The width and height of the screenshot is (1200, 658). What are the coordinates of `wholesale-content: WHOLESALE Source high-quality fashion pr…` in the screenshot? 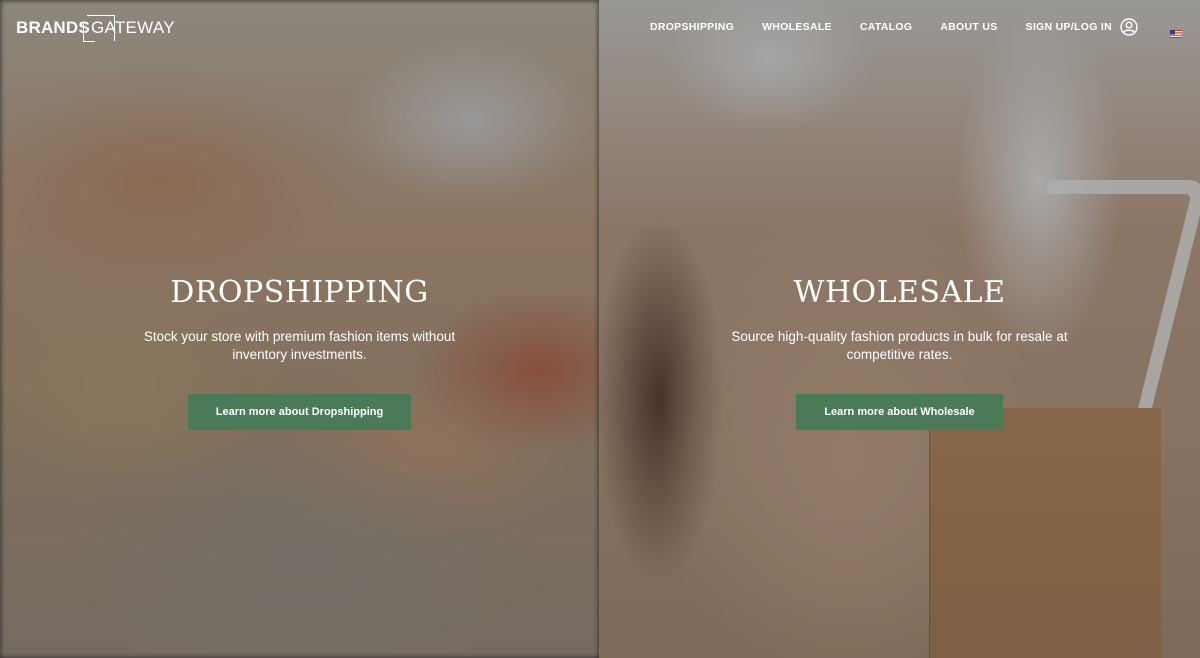 It's located at (899, 350).